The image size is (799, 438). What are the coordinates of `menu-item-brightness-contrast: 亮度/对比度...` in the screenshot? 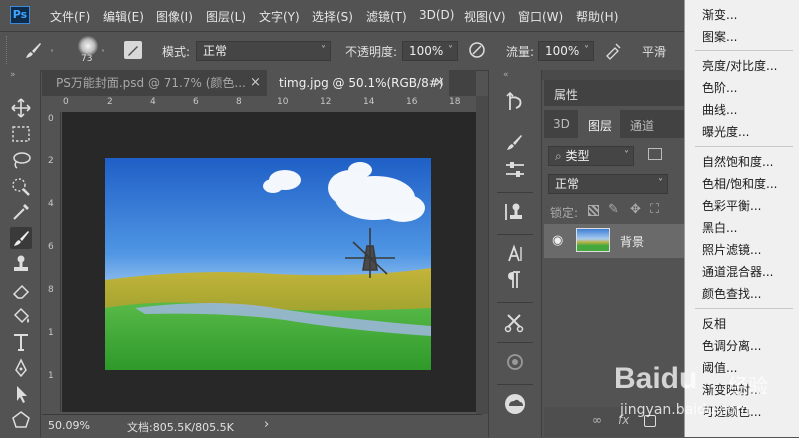 It's located at (740, 65).